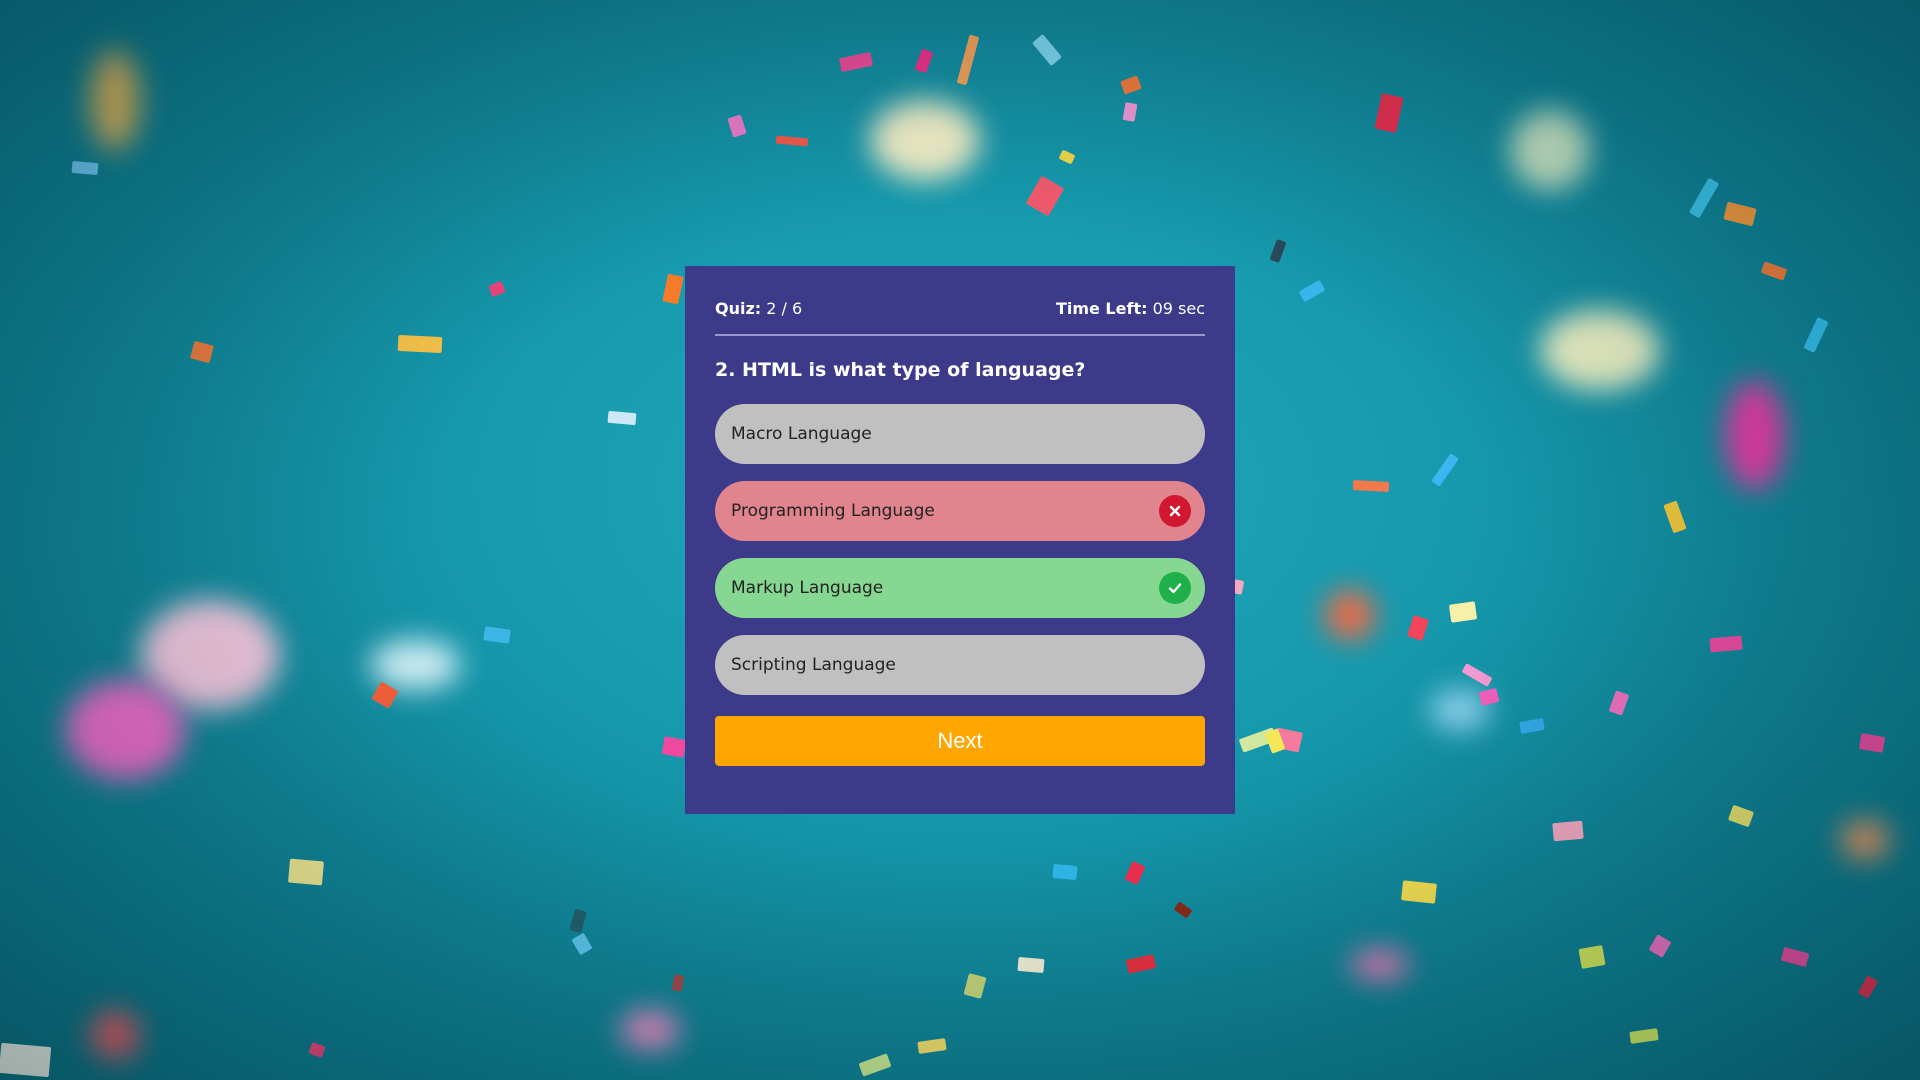  What do you see at coordinates (900, 370) in the screenshot?
I see `question-text: 2. HTML is what type of language?` at bounding box center [900, 370].